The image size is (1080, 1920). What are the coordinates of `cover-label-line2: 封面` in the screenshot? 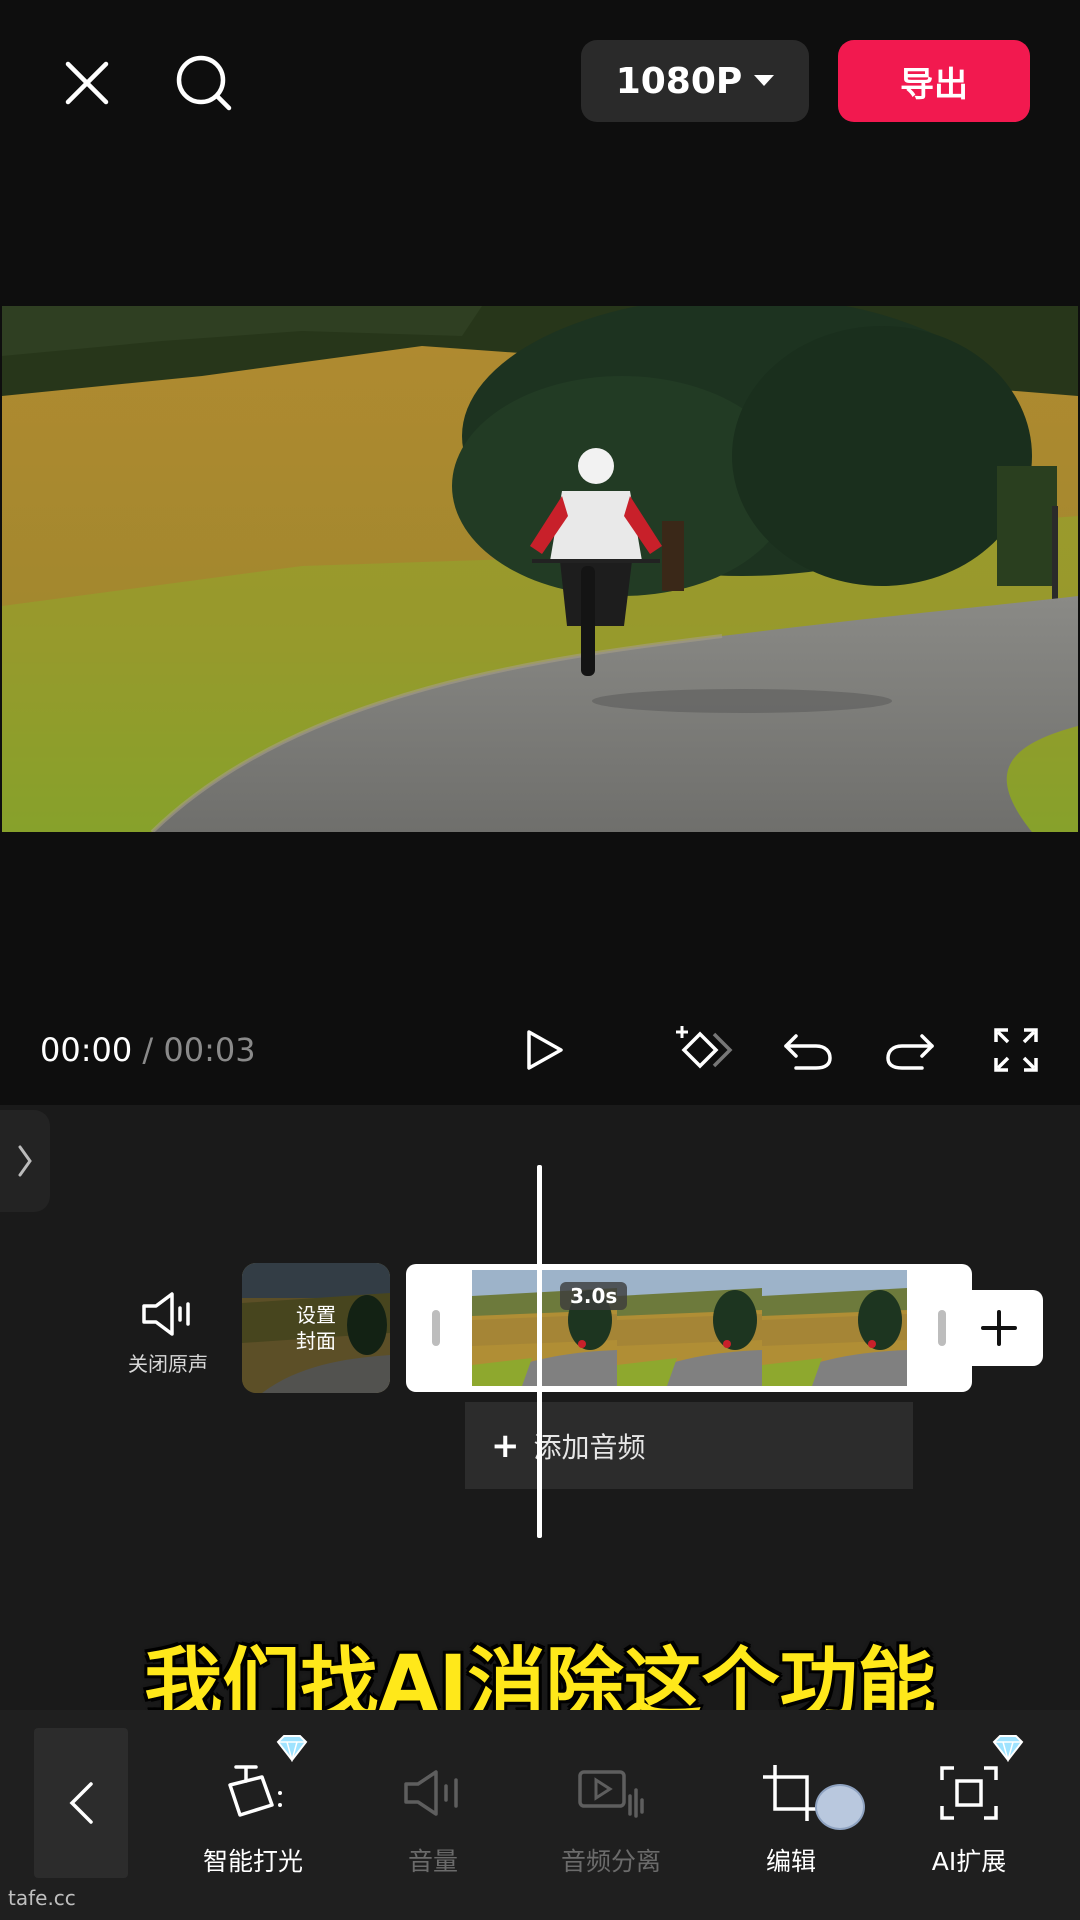 It's located at (316, 1341).